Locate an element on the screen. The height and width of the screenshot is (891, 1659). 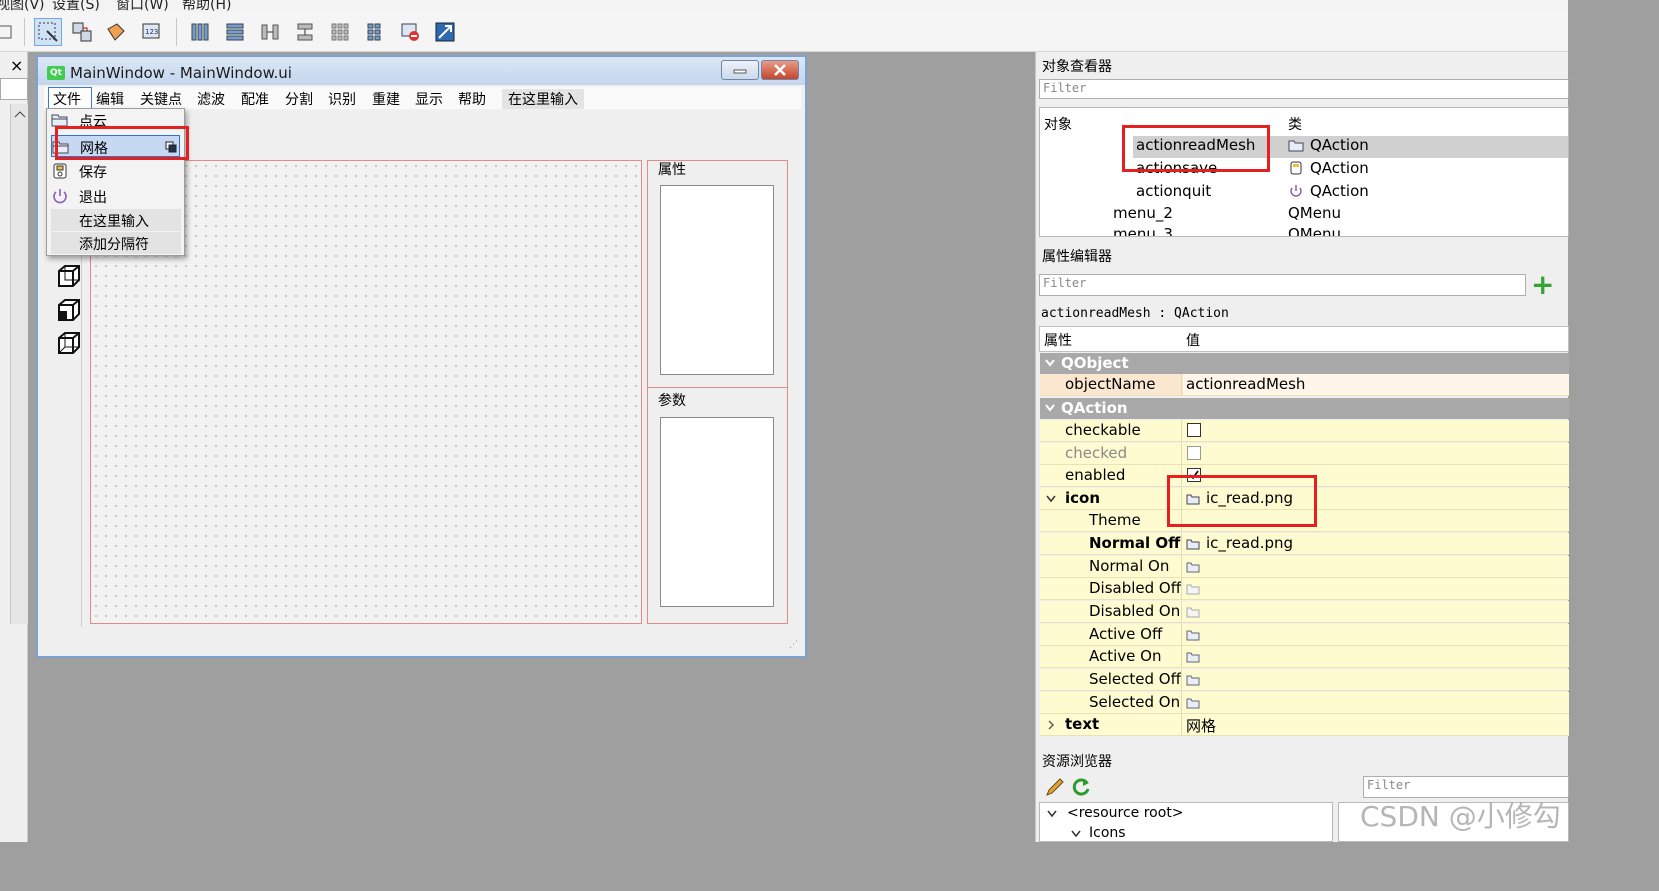
close-window-button is located at coordinates (780, 70).